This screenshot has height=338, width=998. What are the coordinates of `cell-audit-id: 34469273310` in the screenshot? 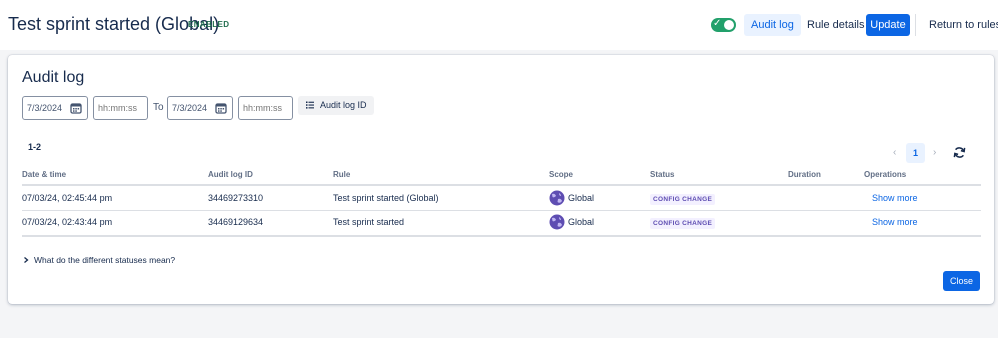 It's located at (236, 198).